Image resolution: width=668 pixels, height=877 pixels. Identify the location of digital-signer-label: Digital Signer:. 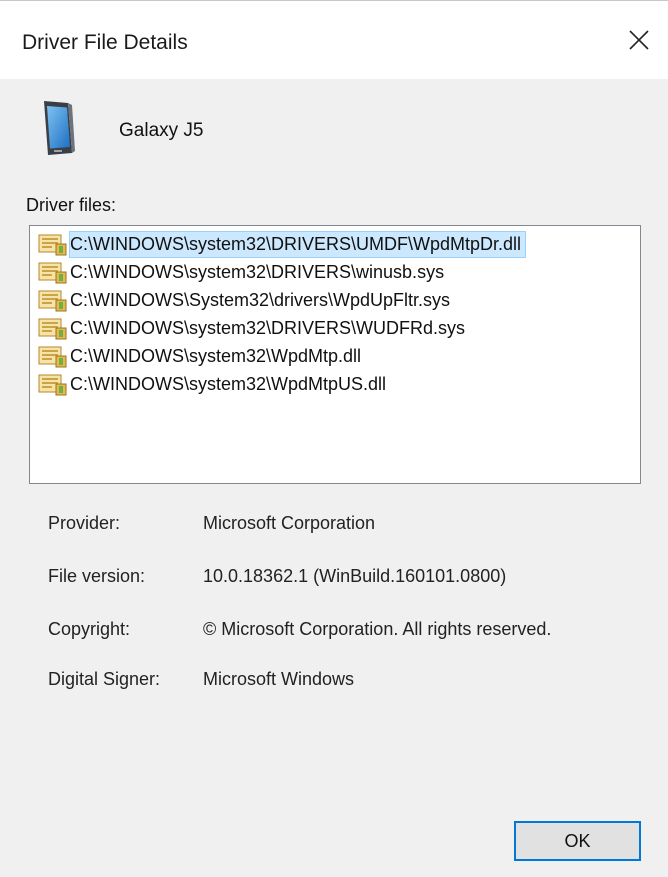
(104, 679).